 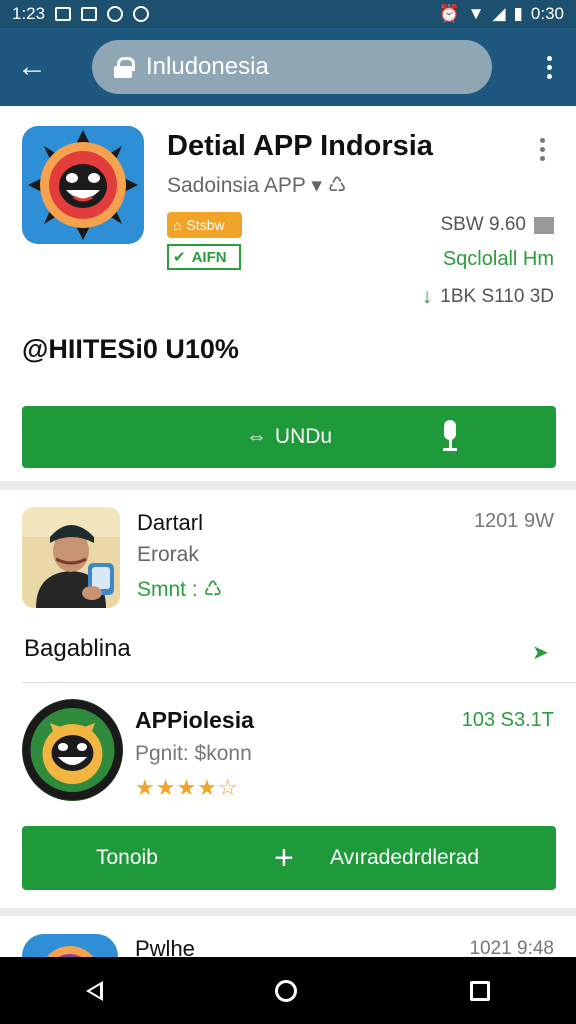 What do you see at coordinates (130, 349) in the screenshot?
I see `section-heading: @HIITESi0 U10%` at bounding box center [130, 349].